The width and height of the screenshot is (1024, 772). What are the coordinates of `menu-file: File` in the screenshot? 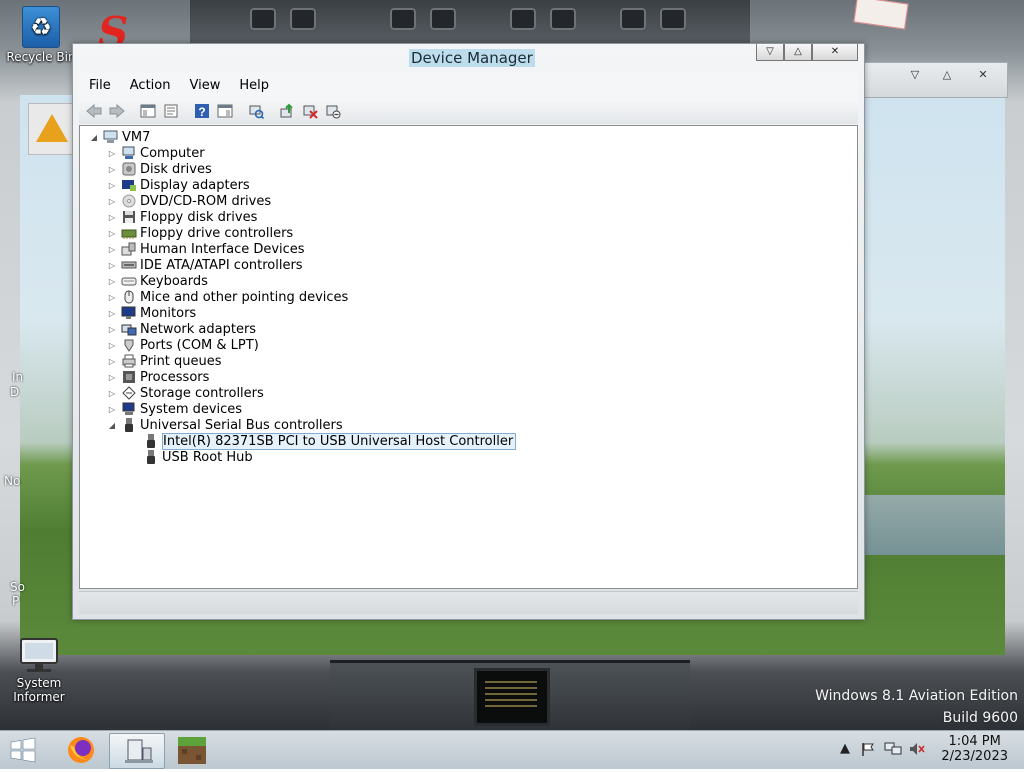 It's located at (99, 85).